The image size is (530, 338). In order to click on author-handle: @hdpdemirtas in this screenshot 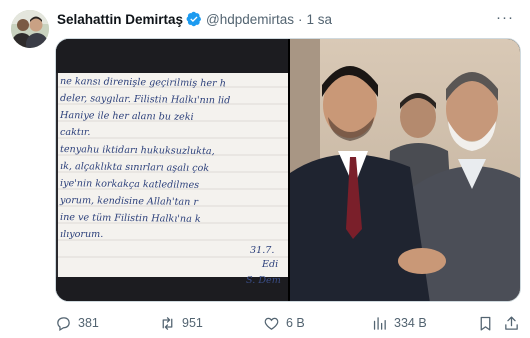, I will do `click(250, 19)`.